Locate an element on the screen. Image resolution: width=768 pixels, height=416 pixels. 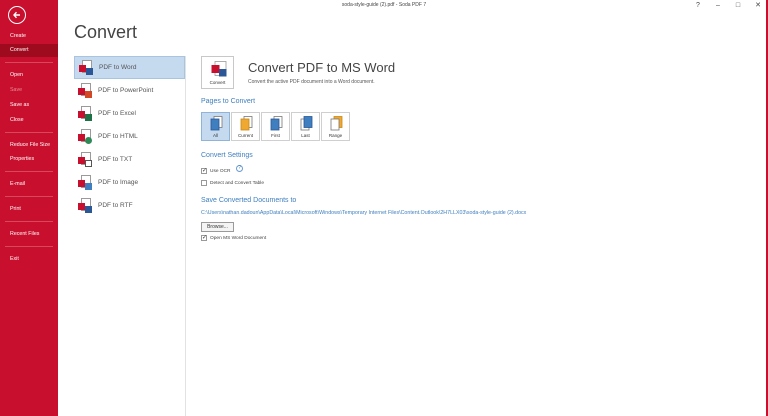
detect-tables-option: Detect and Convert Table is located at coordinates (232, 183).